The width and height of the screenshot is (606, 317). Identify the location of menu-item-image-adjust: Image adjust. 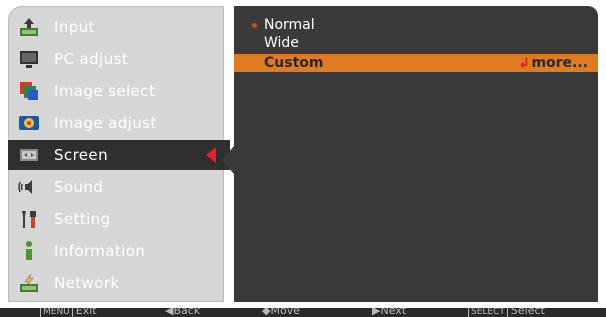
(116, 123).